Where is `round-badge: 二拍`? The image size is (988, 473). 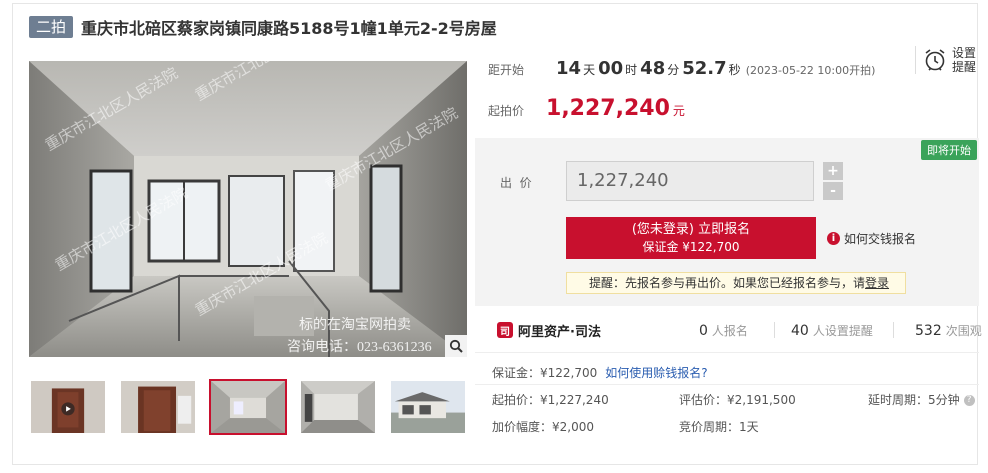 round-badge: 二拍 is located at coordinates (51, 27).